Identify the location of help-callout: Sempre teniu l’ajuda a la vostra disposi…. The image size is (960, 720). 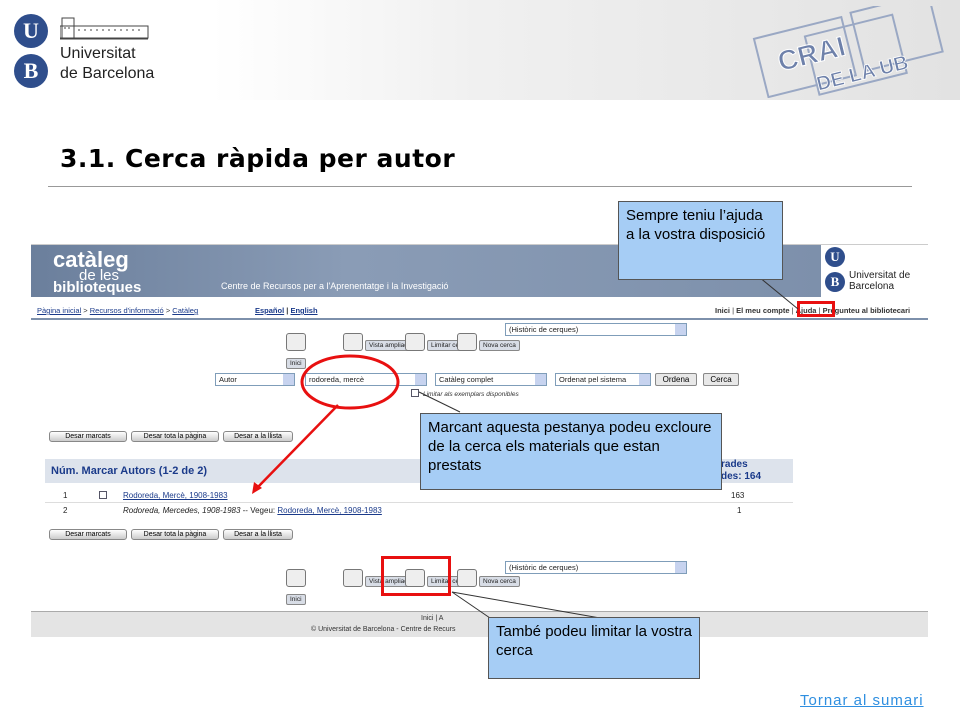
(700, 240).